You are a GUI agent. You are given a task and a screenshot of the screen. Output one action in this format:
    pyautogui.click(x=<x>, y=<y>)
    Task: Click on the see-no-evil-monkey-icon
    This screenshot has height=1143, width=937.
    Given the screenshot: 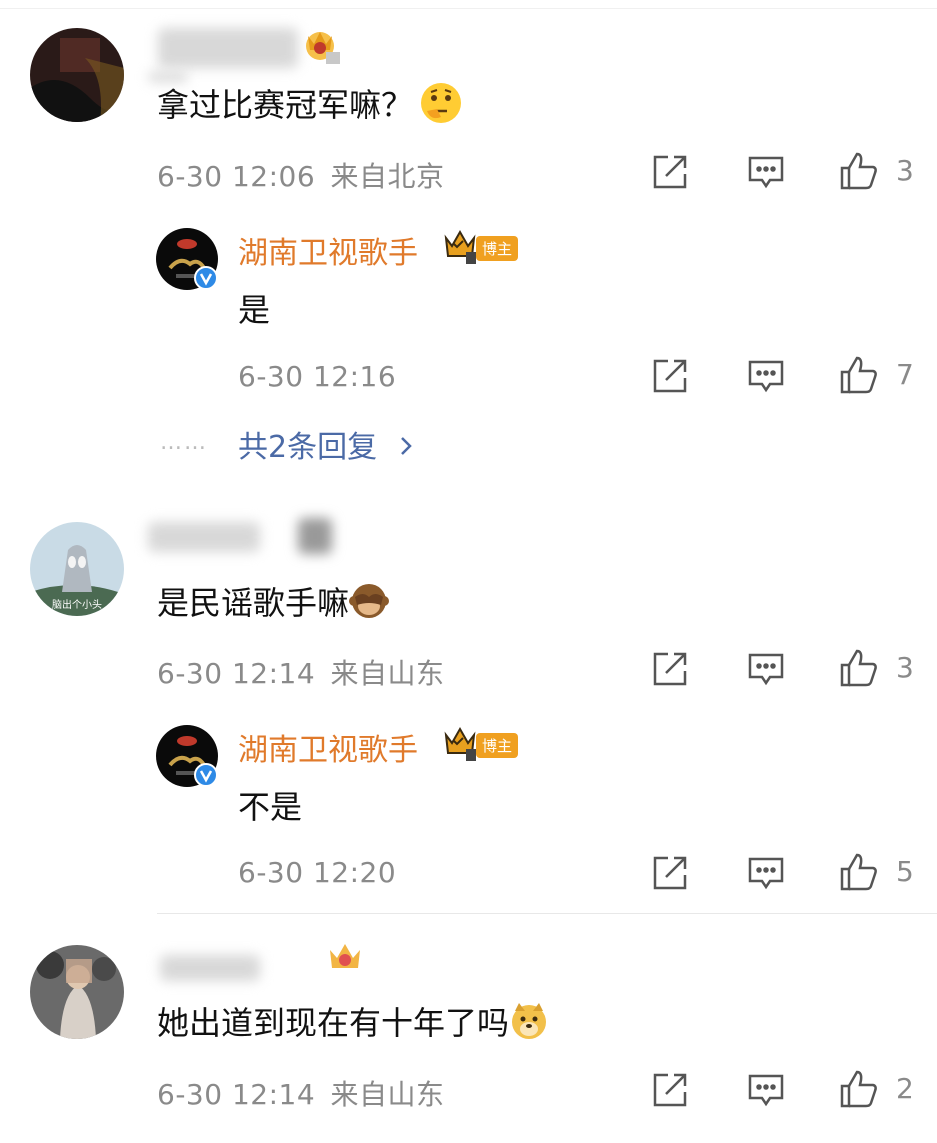 What is the action you would take?
    pyautogui.click(x=369, y=605)
    